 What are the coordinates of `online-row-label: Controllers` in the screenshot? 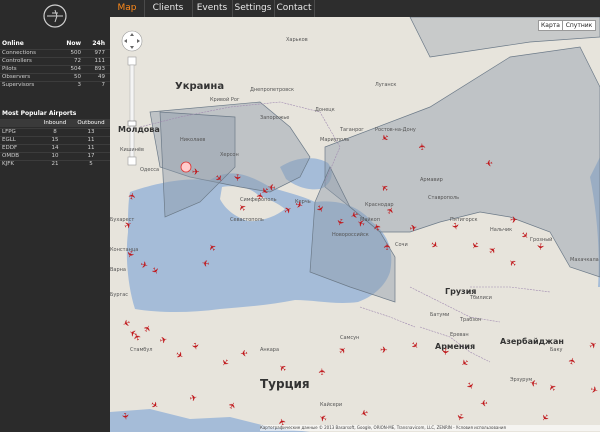 It's located at (17, 61).